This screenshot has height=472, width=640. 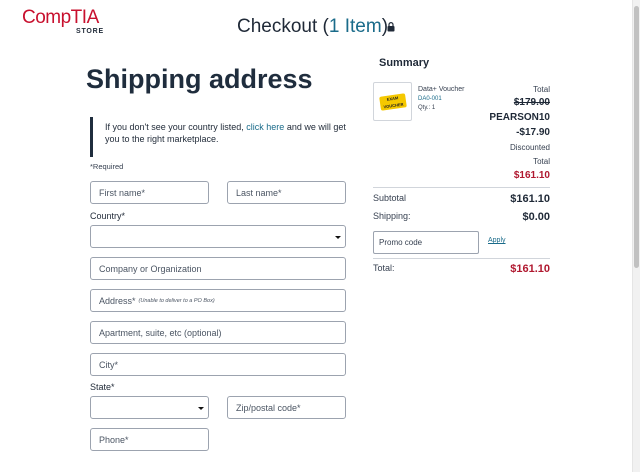 I want to click on city-field: City*, so click(x=218, y=364).